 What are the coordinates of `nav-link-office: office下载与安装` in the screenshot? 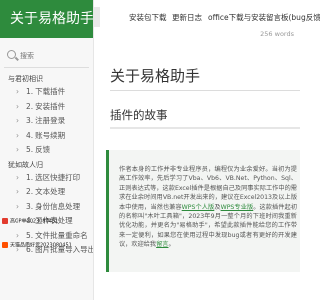 It's located at (237, 17).